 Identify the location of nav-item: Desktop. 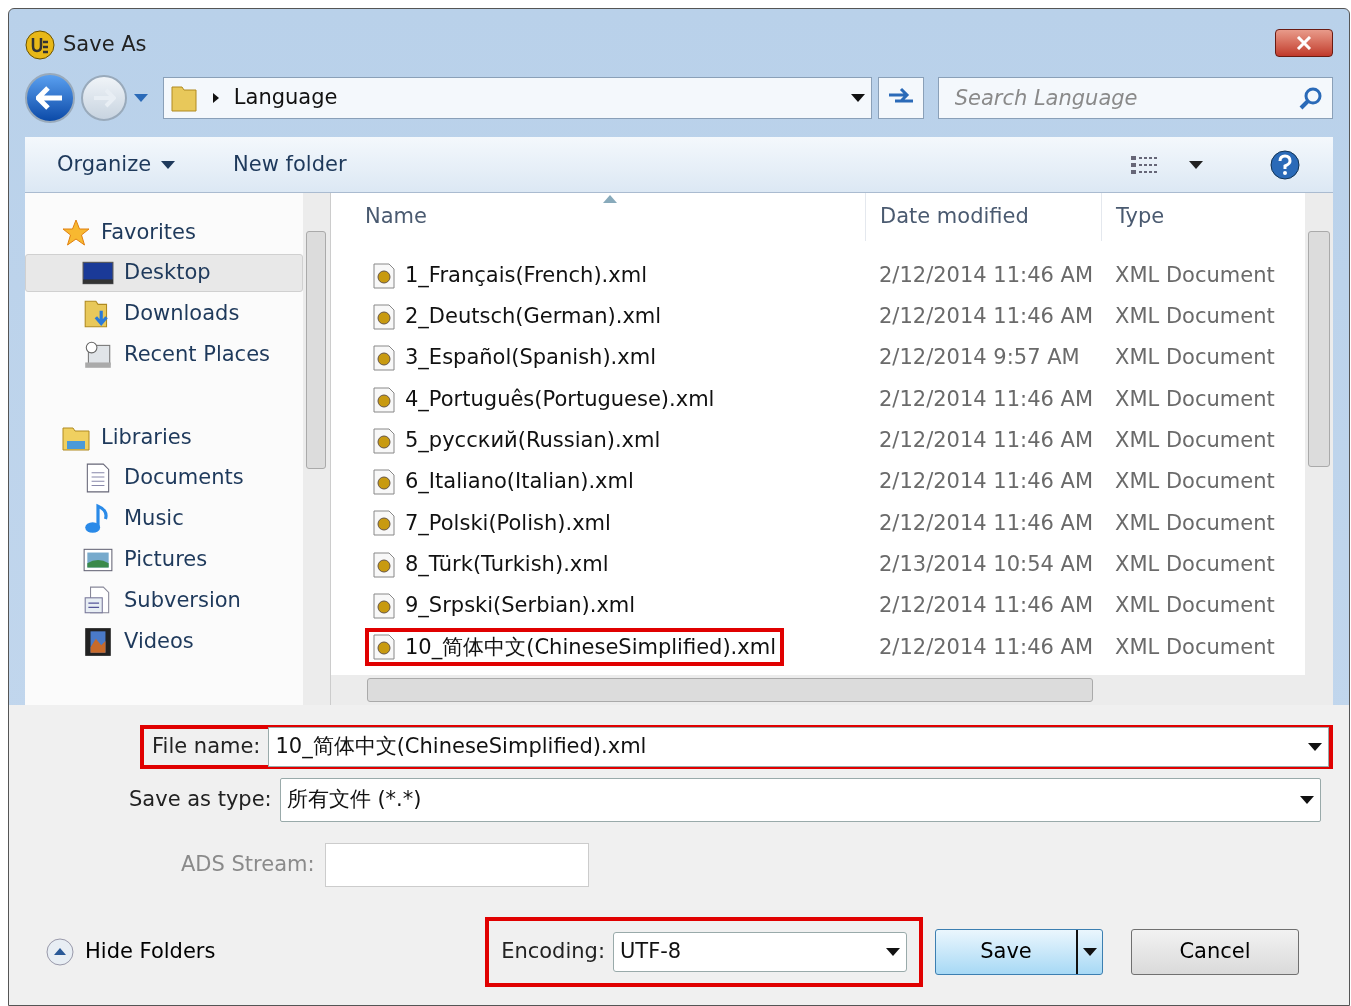
(164, 273).